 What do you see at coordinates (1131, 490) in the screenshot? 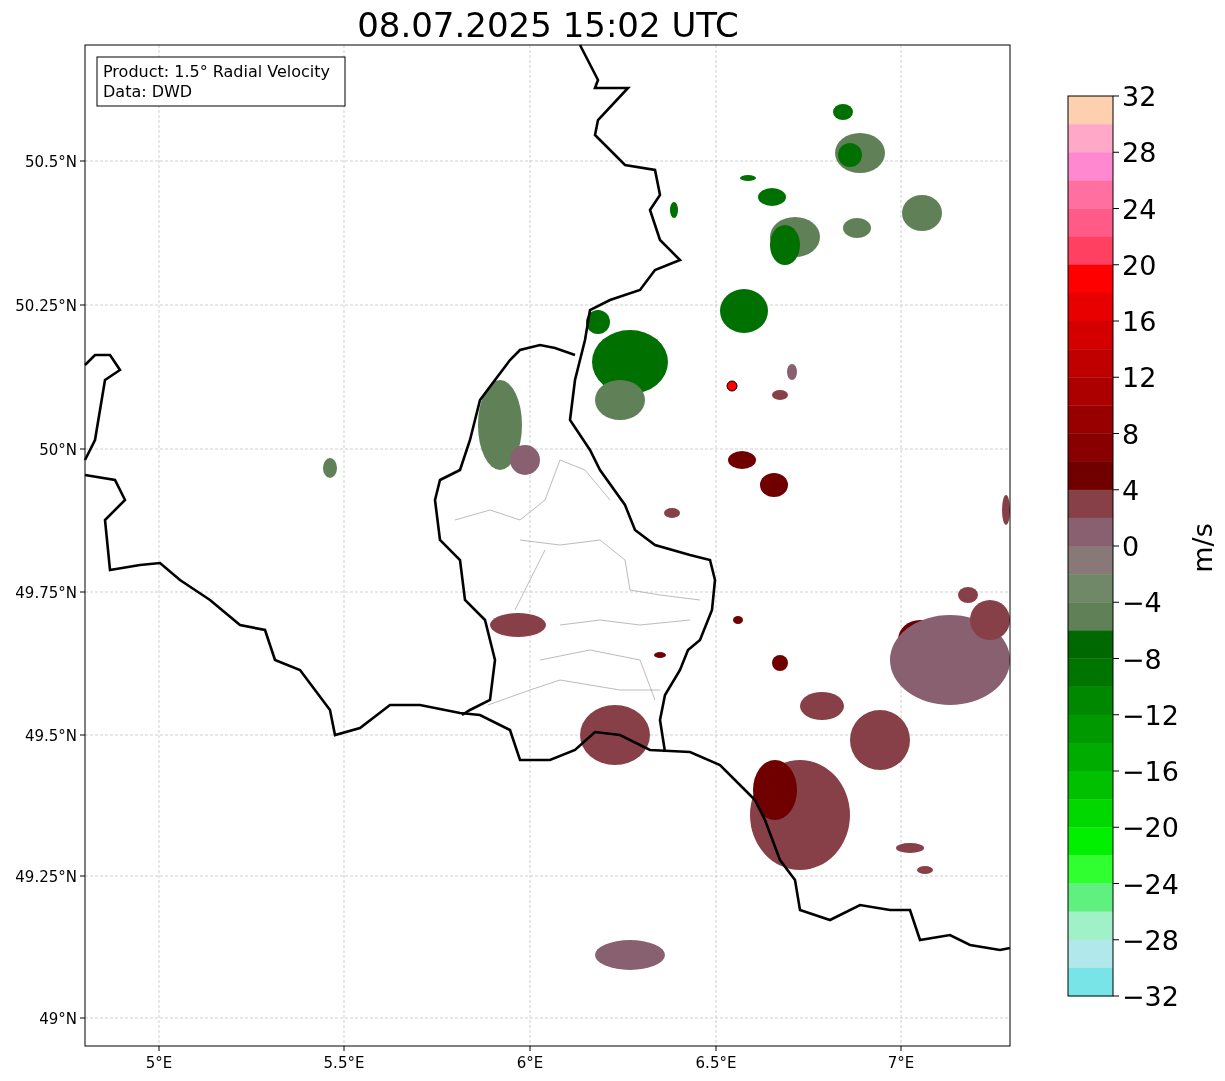
I see `colorbar-tick-label: 4` at bounding box center [1131, 490].